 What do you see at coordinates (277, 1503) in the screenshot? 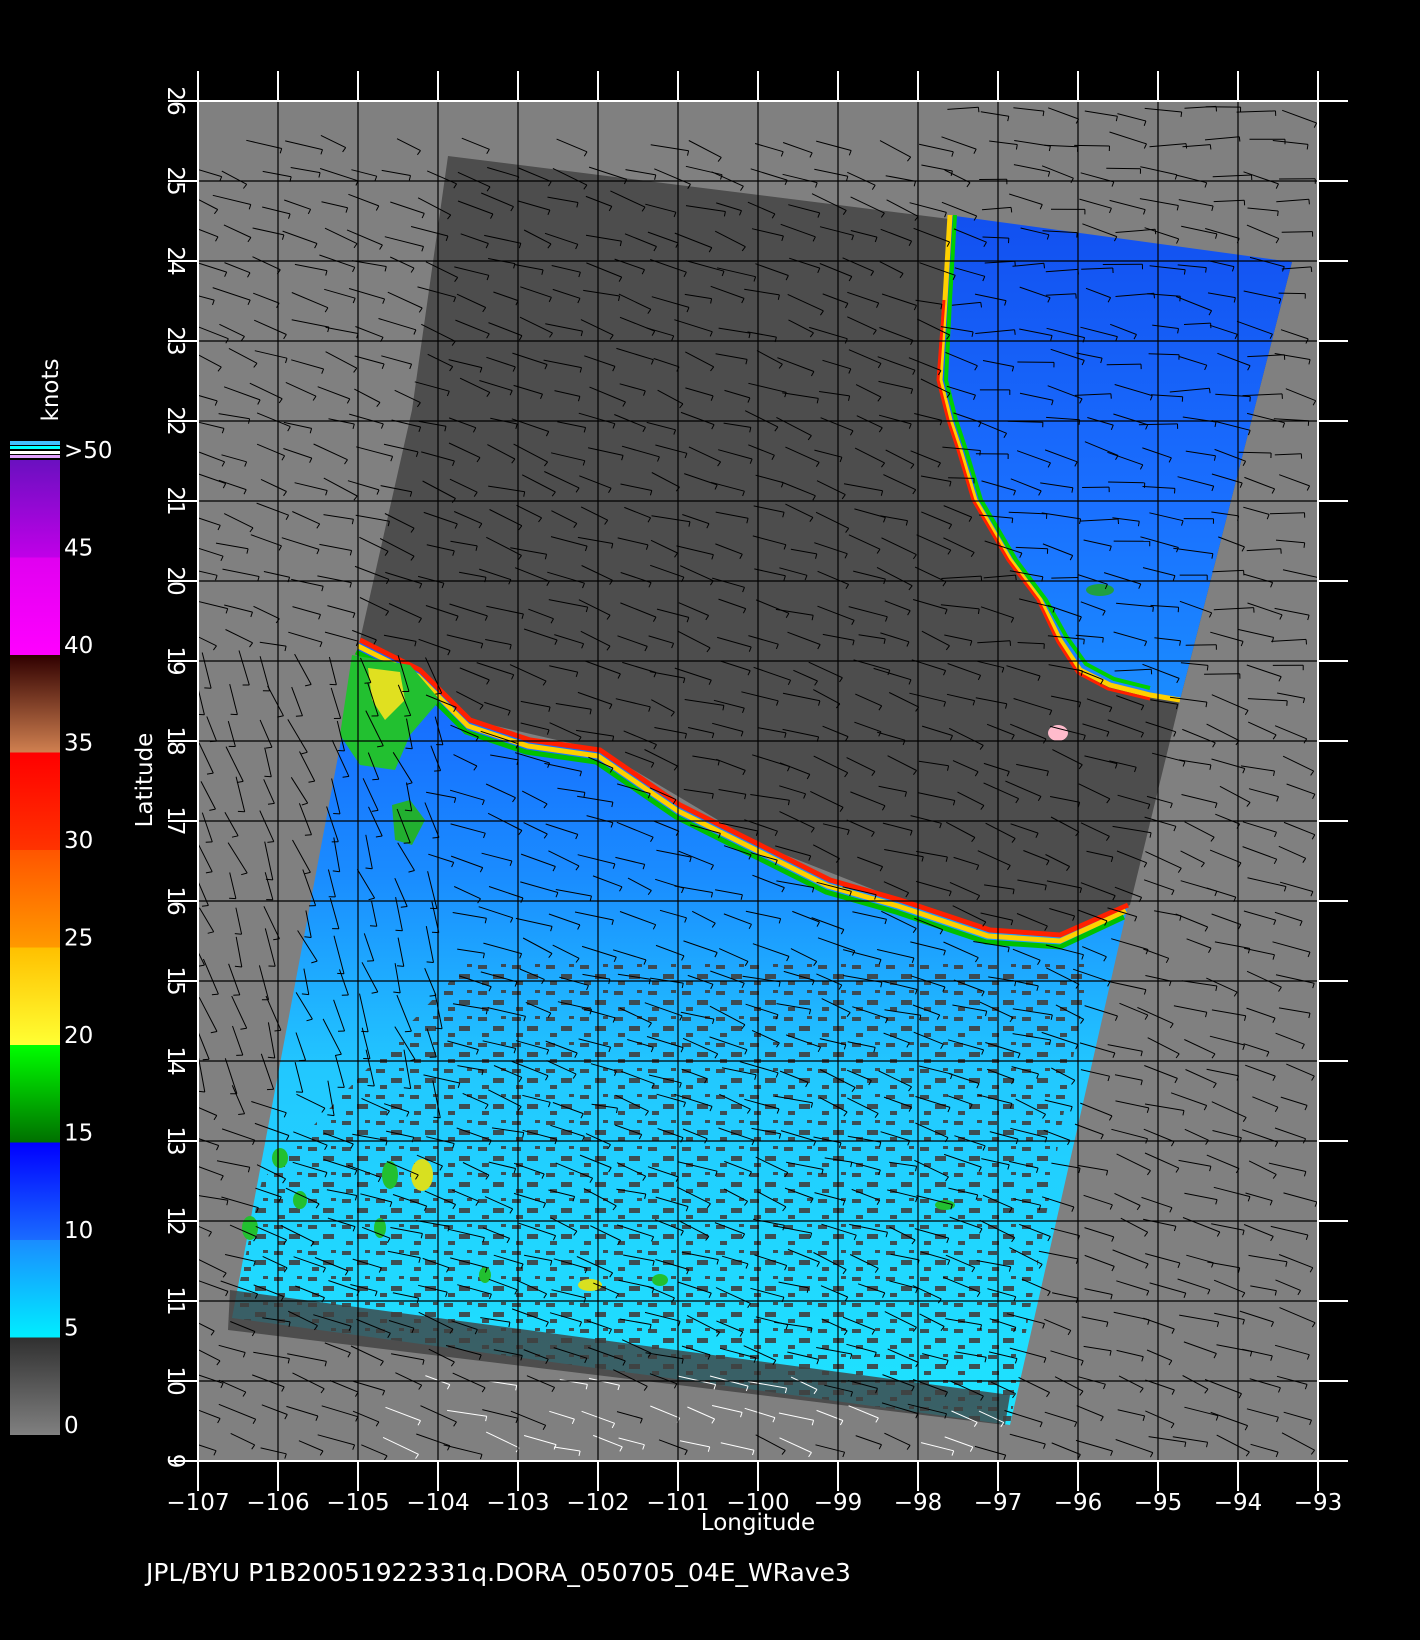
I see `lon-tick-label: −106` at bounding box center [277, 1503].